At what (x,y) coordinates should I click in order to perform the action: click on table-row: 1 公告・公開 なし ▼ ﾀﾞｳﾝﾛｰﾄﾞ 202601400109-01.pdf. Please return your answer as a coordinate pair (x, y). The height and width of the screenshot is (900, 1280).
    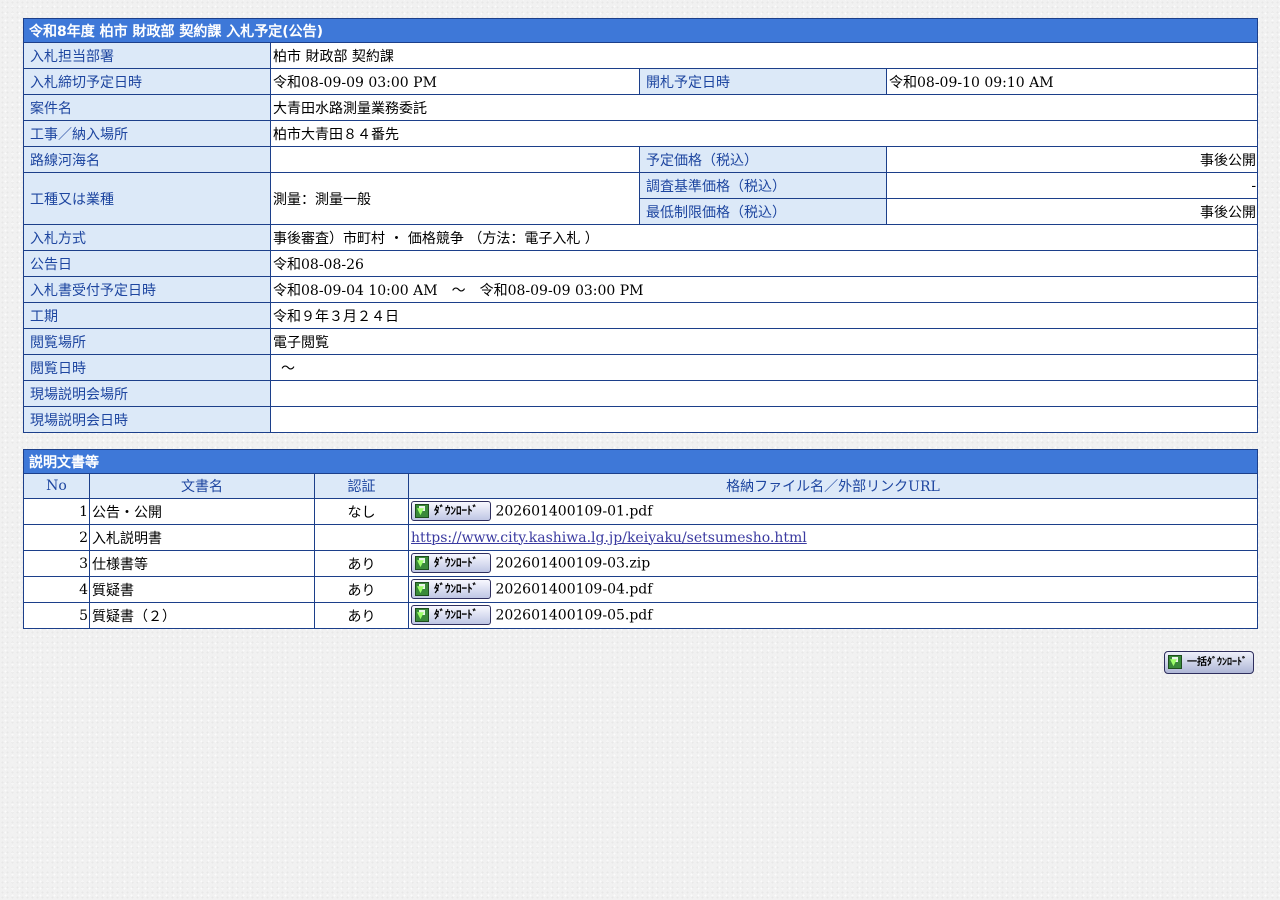
    Looking at the image, I should click on (640, 511).